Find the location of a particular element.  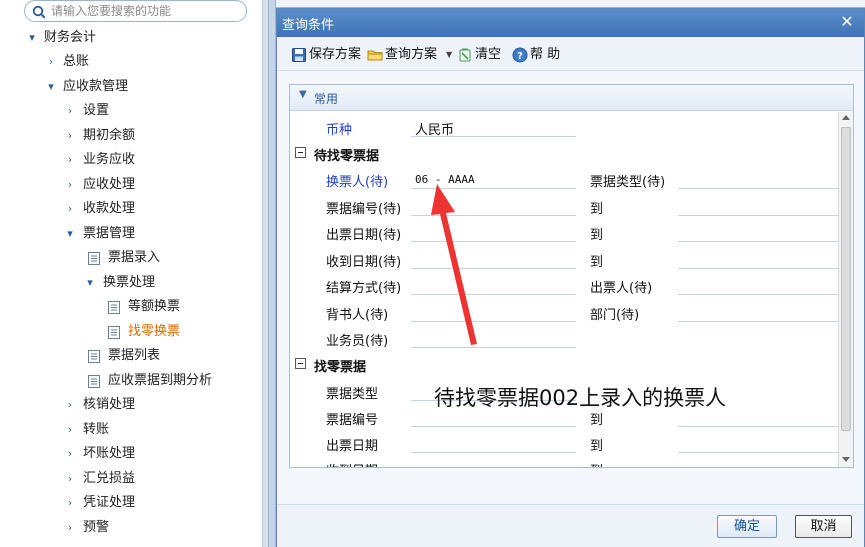

form-scrollbar is located at coordinates (845, 289).